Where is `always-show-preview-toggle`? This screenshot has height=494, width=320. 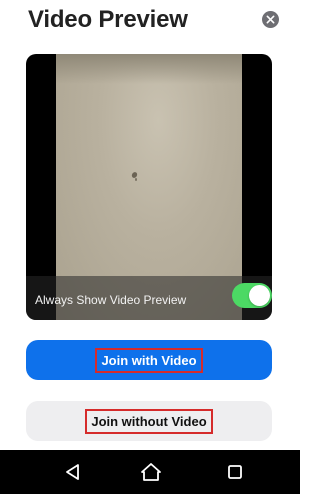 always-show-preview-toggle is located at coordinates (252, 295).